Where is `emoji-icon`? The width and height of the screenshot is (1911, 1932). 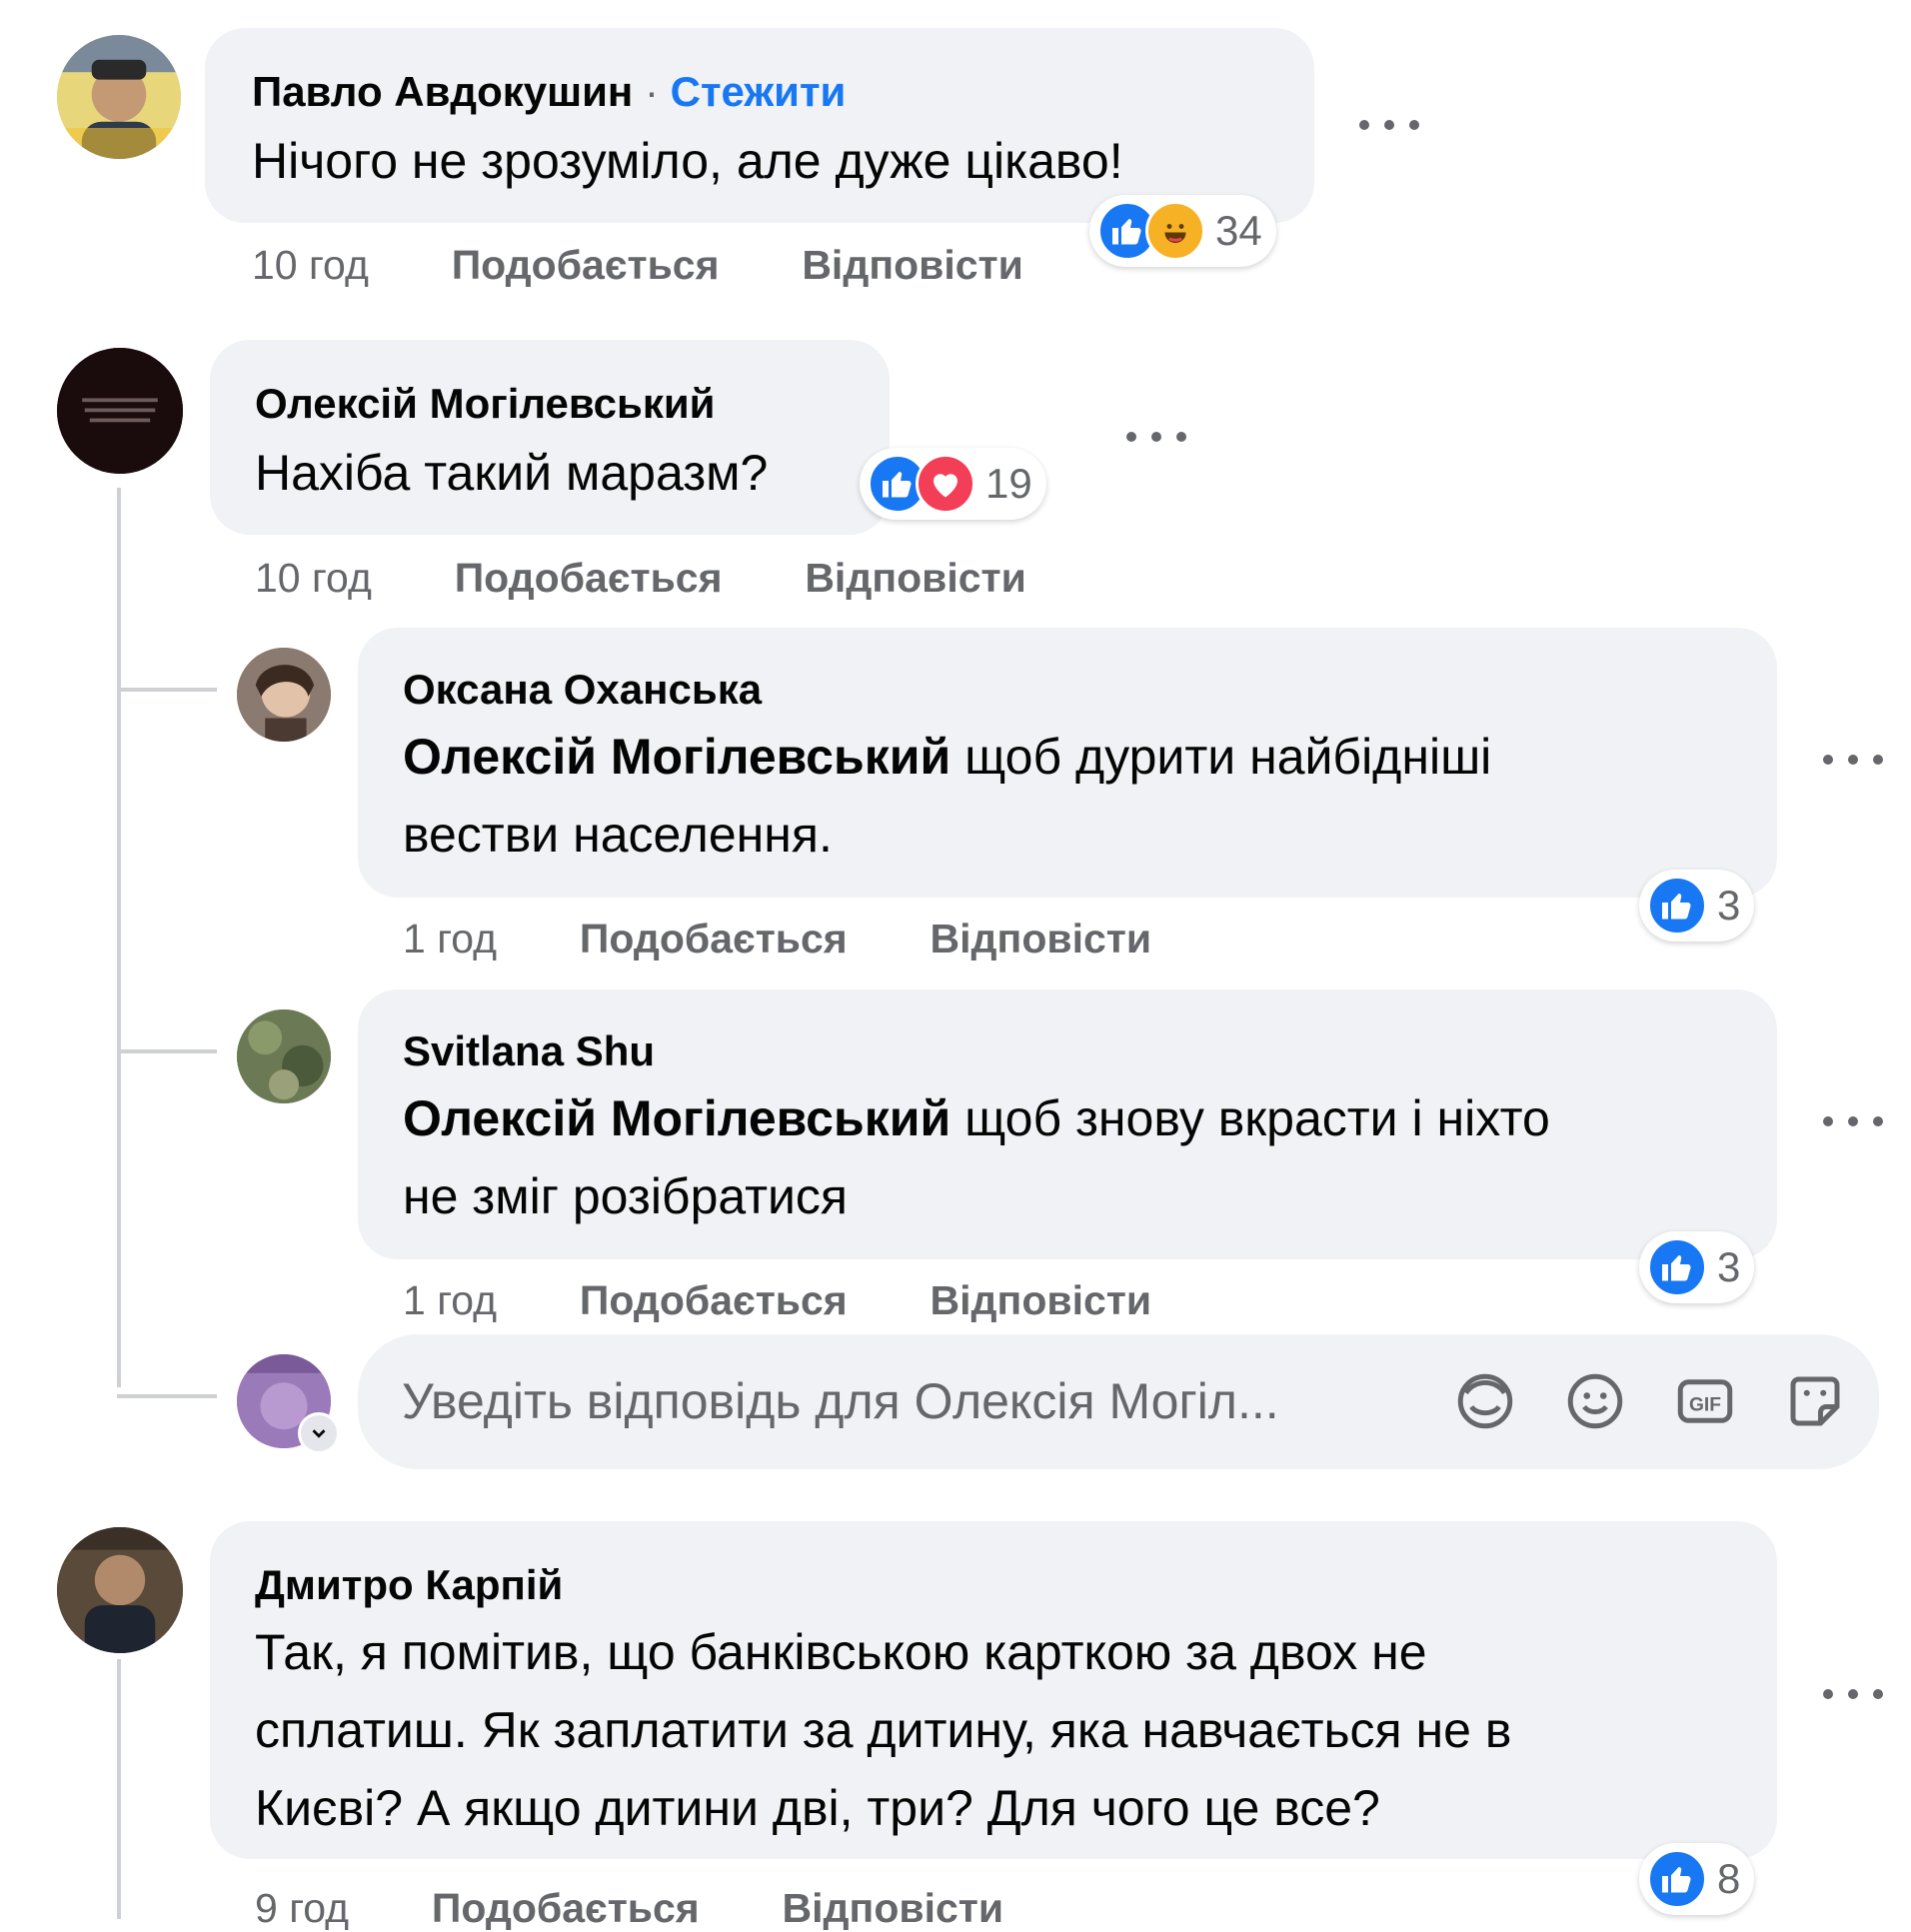
emoji-icon is located at coordinates (1595, 1401).